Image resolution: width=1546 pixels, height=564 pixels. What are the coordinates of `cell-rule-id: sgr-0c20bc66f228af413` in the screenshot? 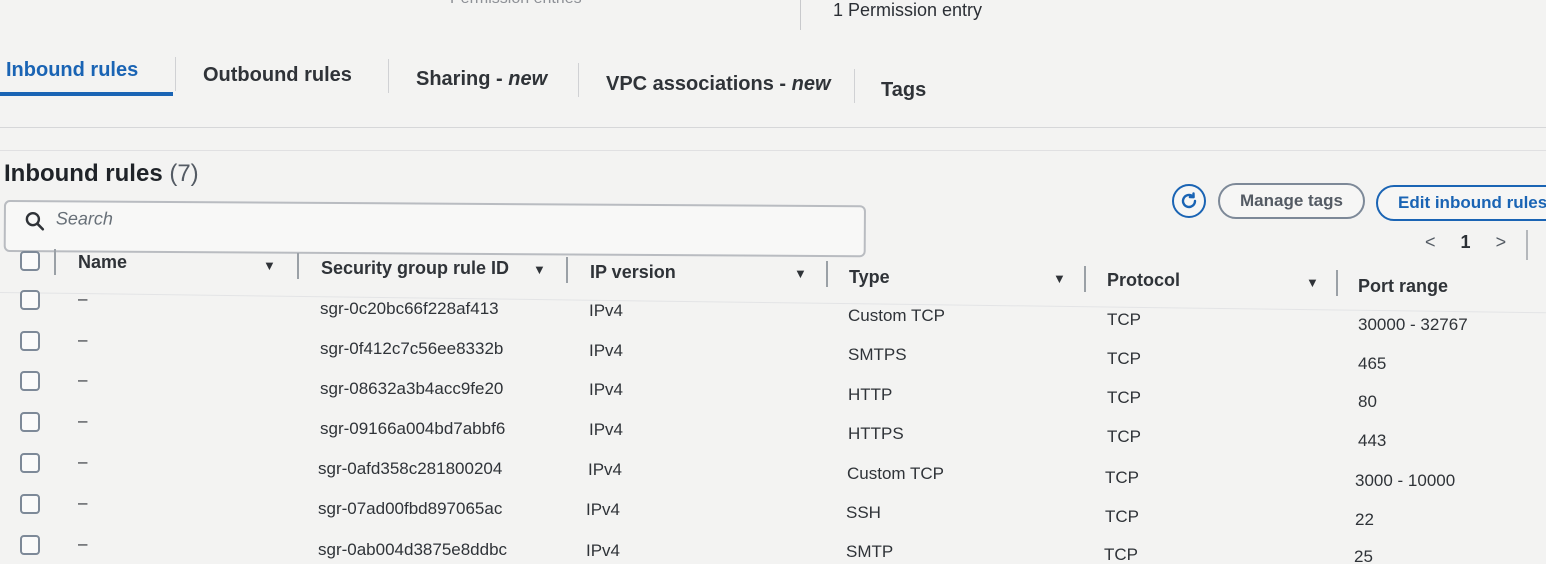 It's located at (409, 309).